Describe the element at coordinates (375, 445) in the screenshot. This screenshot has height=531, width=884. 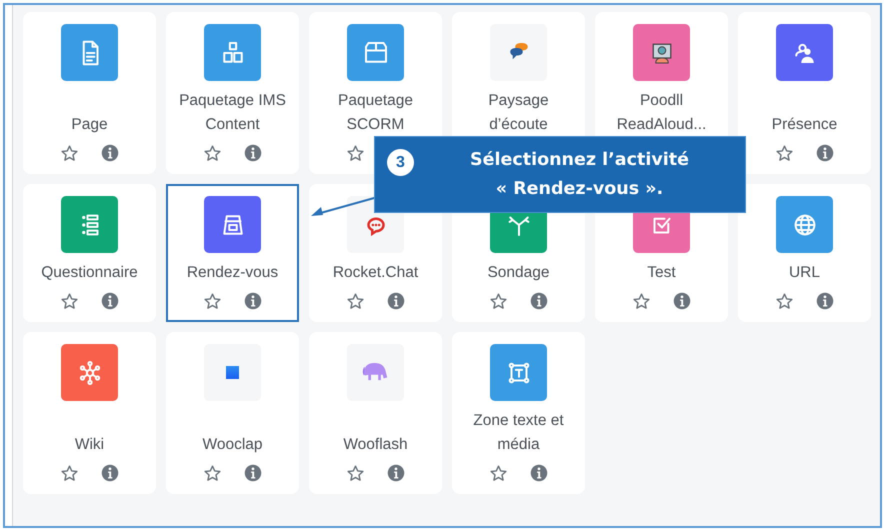
I see `activity-name: Wooflash` at that location.